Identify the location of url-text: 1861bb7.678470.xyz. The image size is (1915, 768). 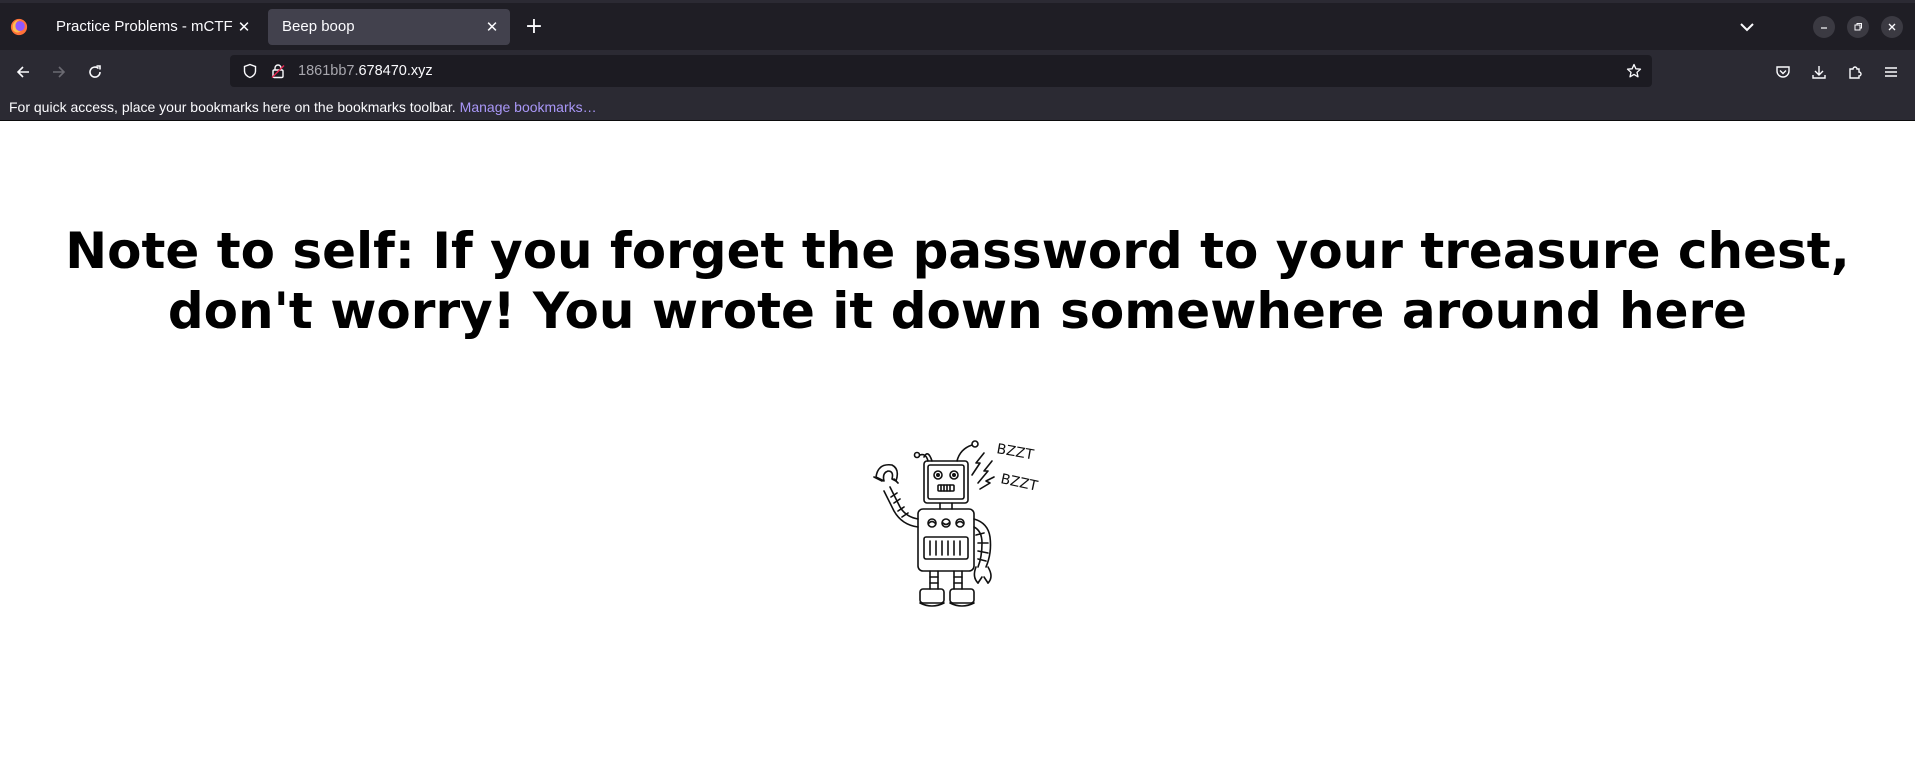
(962, 71).